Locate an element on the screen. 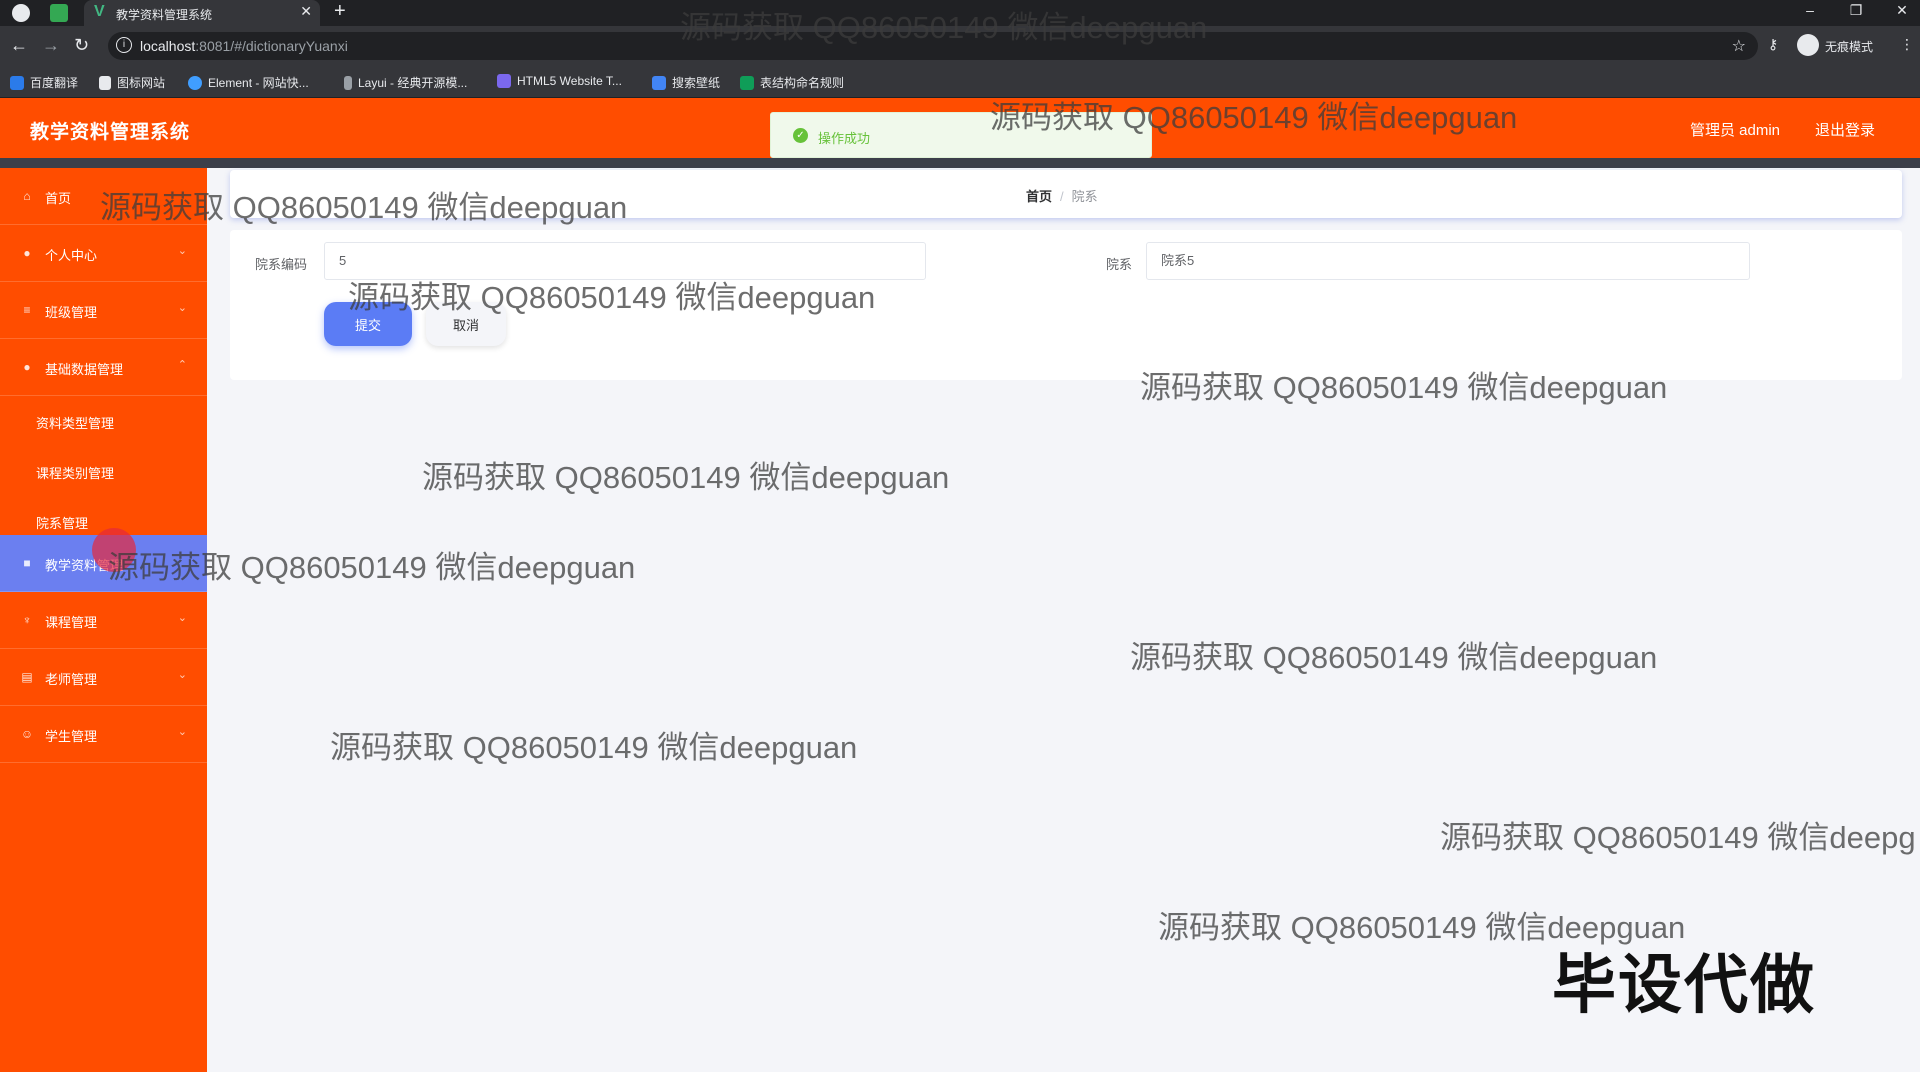 The height and width of the screenshot is (1072, 1920). bookmark-item: 表结构命名规则 is located at coordinates (792, 82).